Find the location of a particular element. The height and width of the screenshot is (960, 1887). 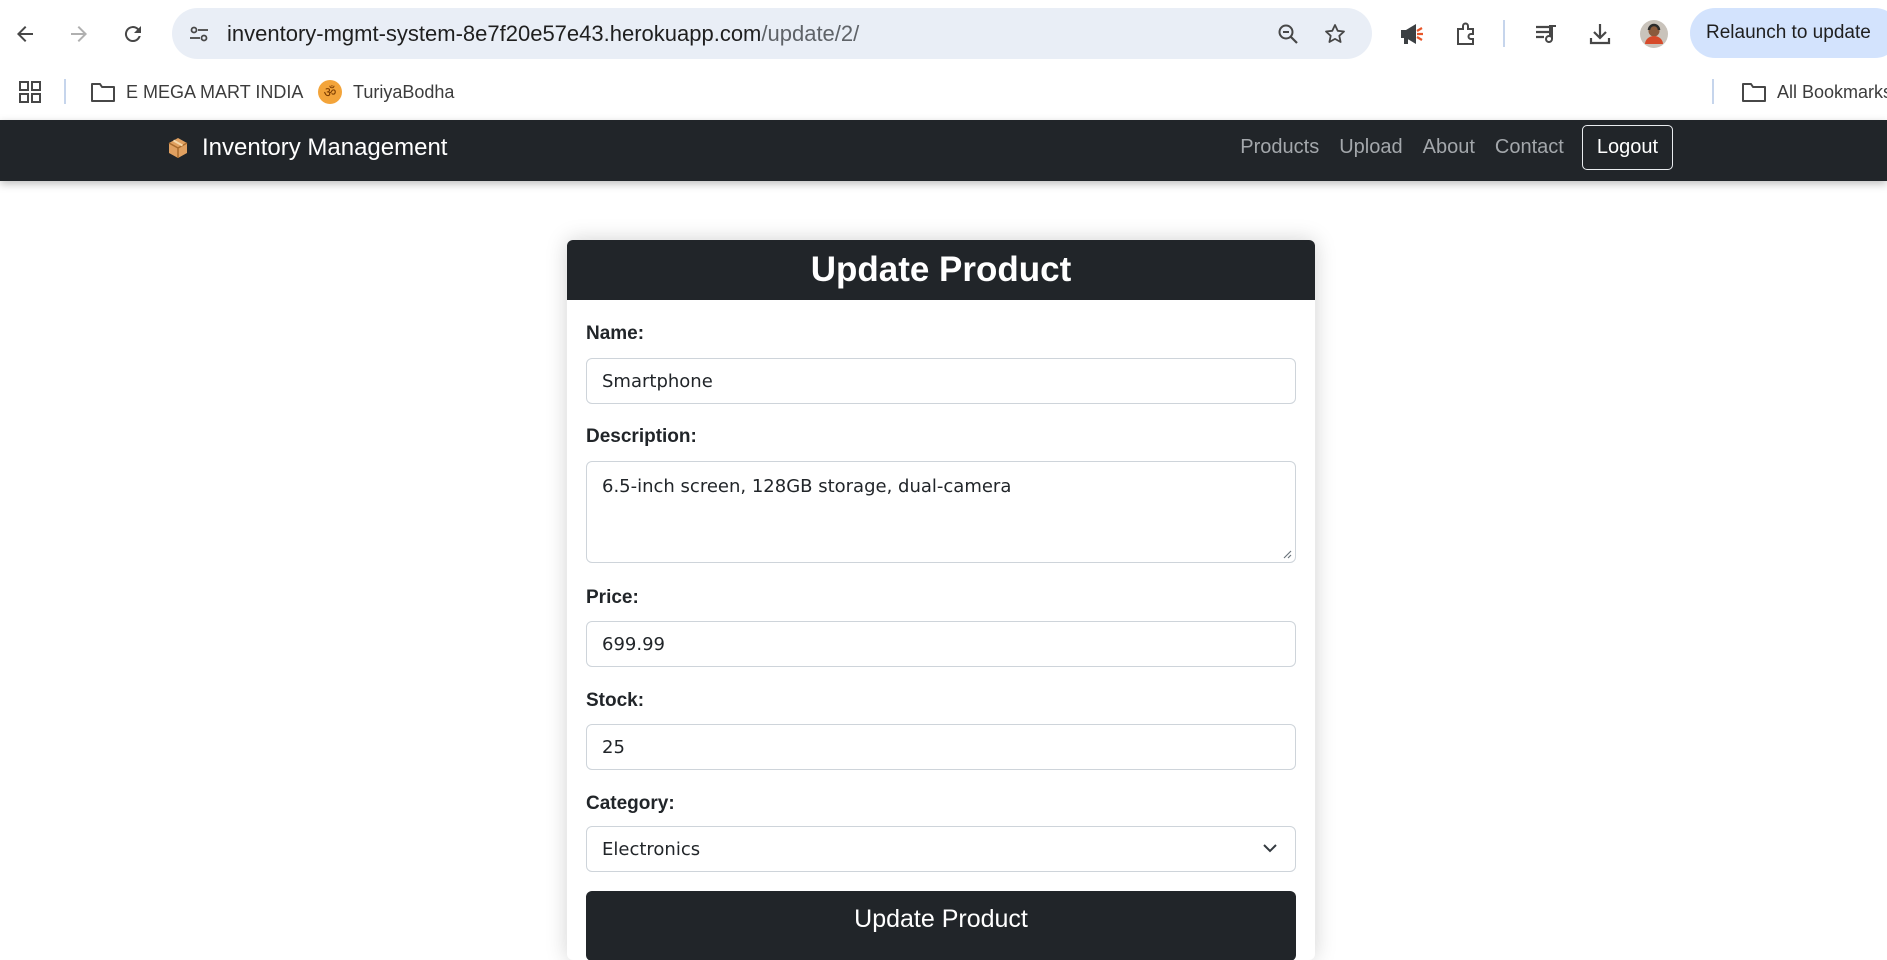

package-icon is located at coordinates (178, 148).